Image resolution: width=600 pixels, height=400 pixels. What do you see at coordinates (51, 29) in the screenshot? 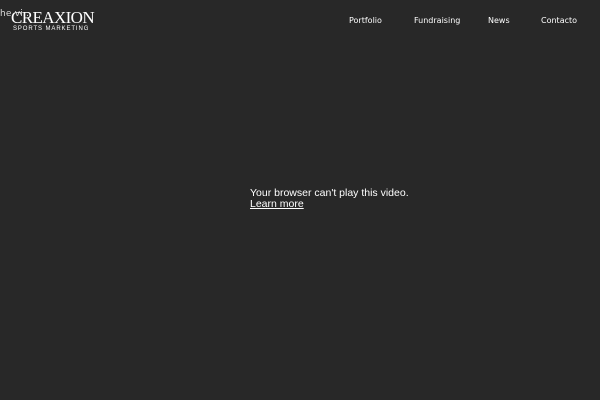
I see `logo-tagline: SPORTS MARKETING` at bounding box center [51, 29].